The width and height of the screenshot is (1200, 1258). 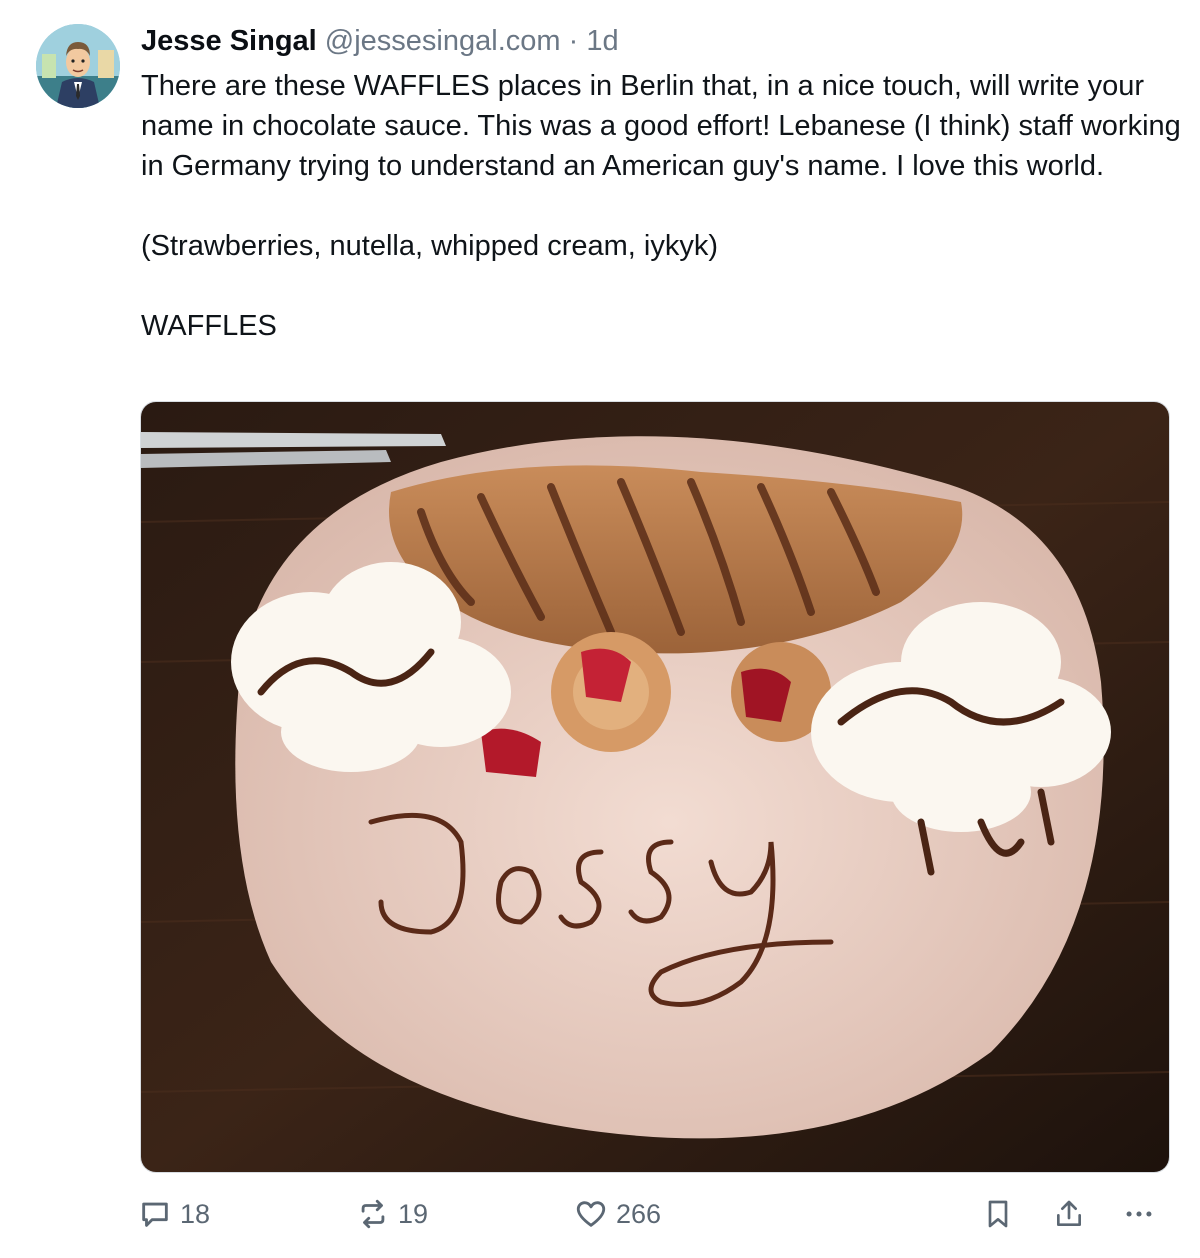 I want to click on repost-count: 19, so click(x=413, y=1213).